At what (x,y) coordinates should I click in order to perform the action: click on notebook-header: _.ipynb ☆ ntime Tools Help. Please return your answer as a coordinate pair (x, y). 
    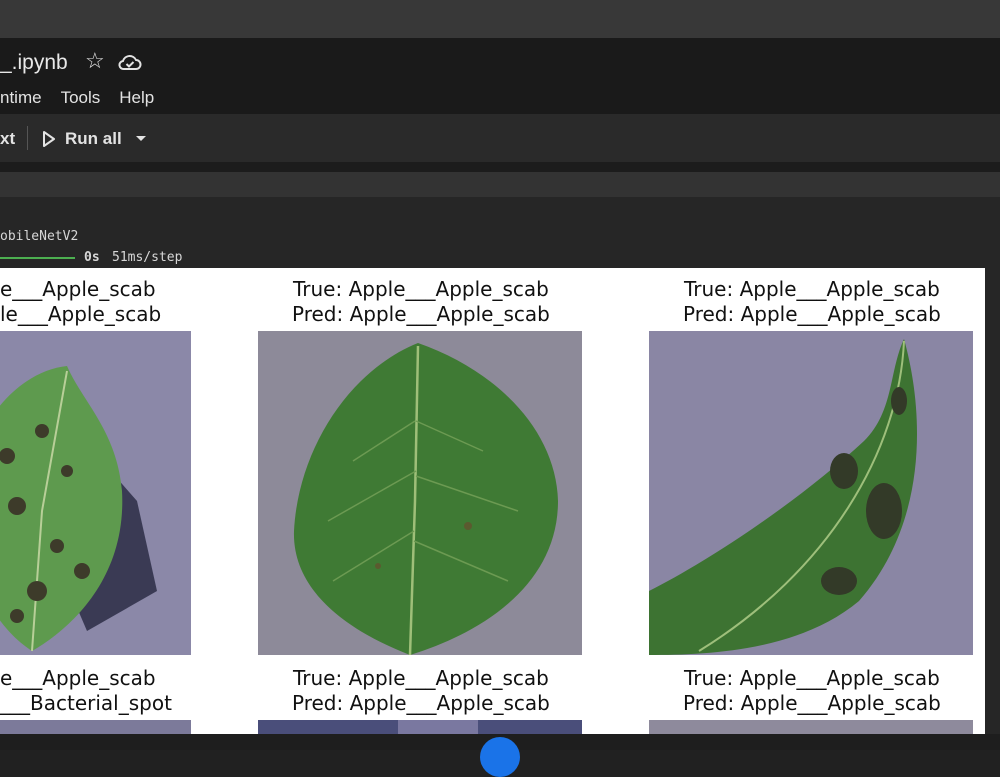
    Looking at the image, I should click on (500, 76).